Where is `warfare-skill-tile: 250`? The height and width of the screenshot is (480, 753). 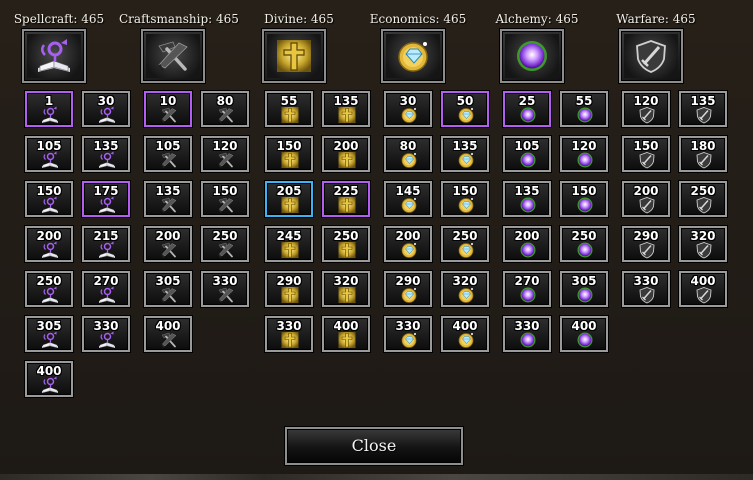
warfare-skill-tile: 250 is located at coordinates (703, 199).